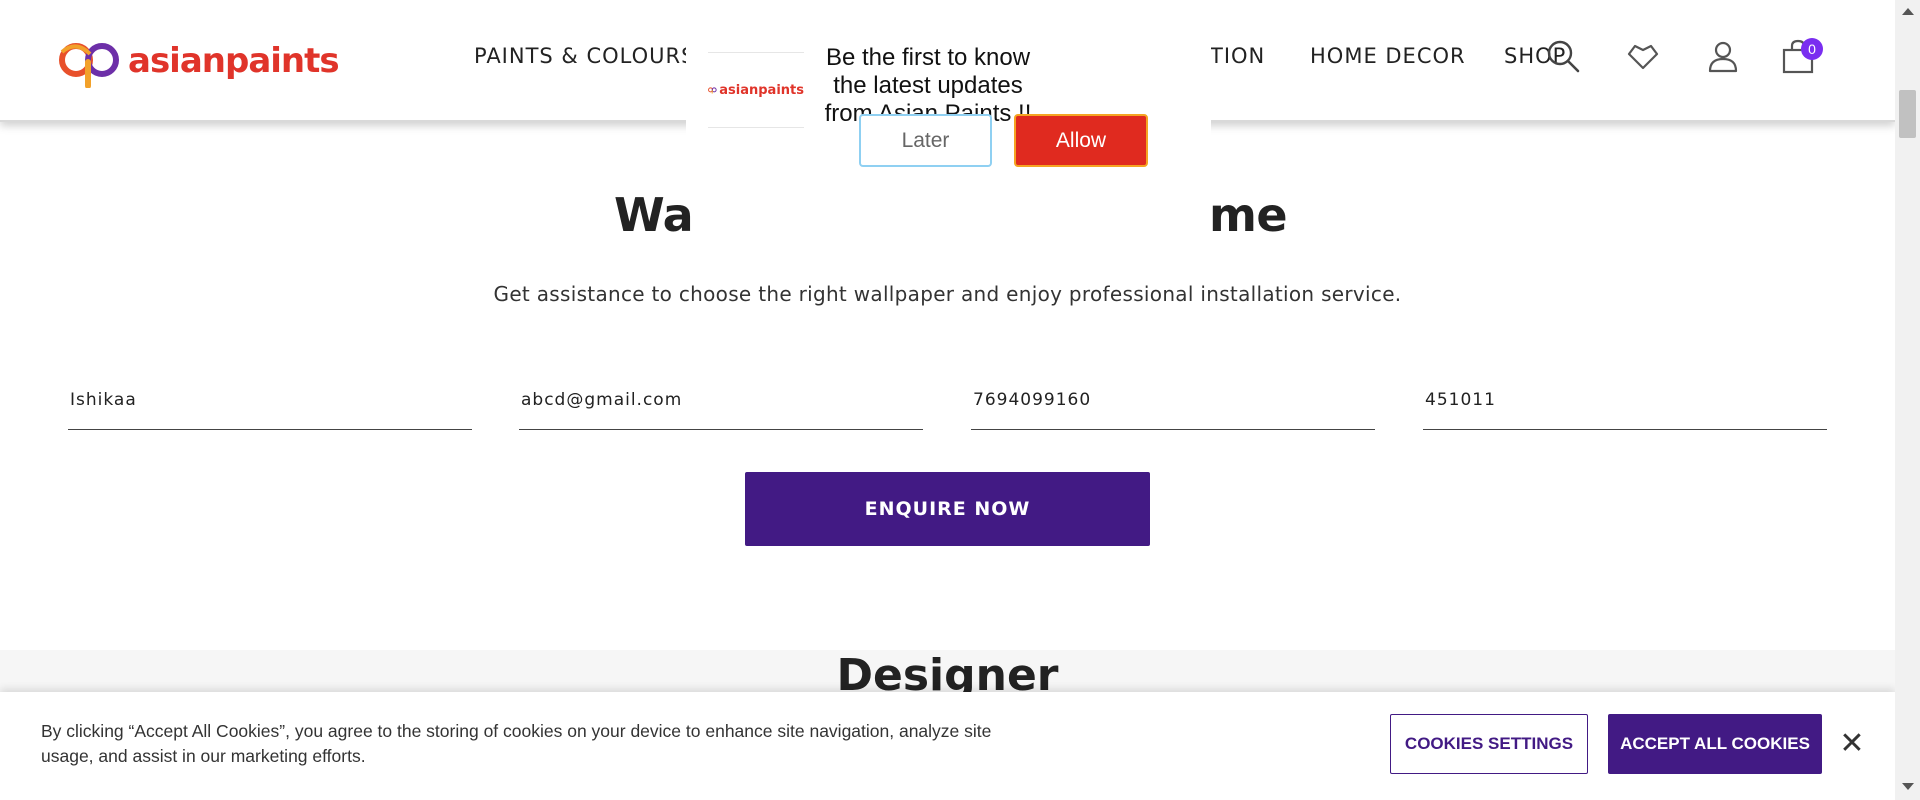  I want to click on name-field, so click(270, 405).